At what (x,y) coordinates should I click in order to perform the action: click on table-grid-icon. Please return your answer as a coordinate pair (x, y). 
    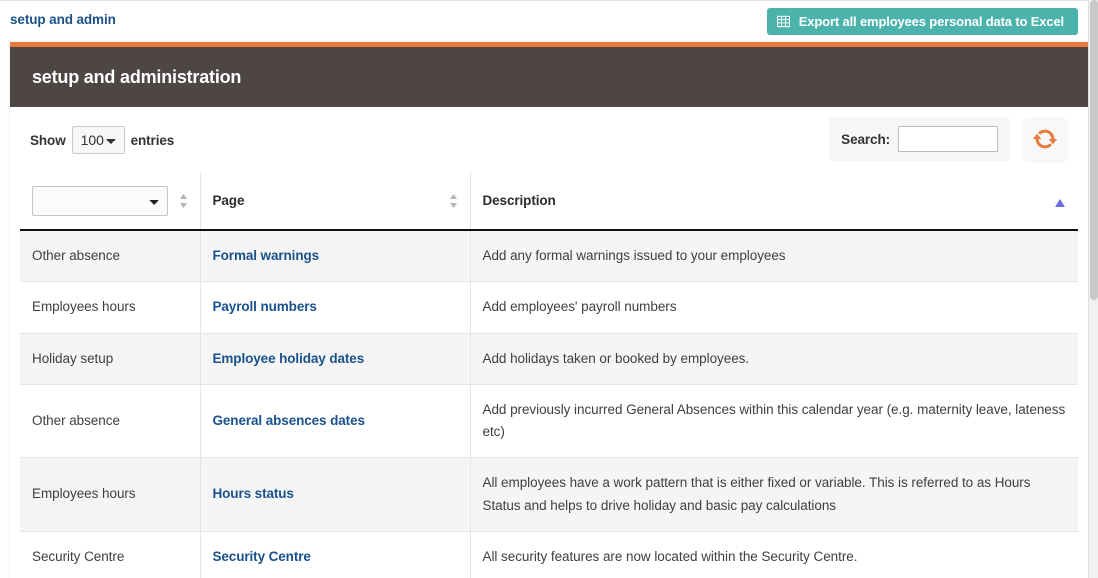
    Looking at the image, I should click on (783, 21).